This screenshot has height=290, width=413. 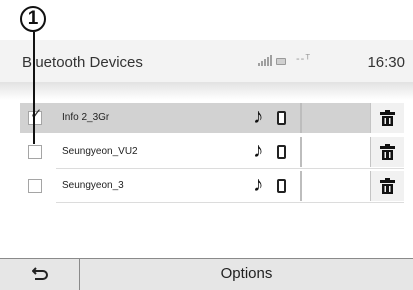 What do you see at coordinates (206, 61) in the screenshot?
I see `status-header: Bluetooth Devices --ᵀ 16:30` at bounding box center [206, 61].